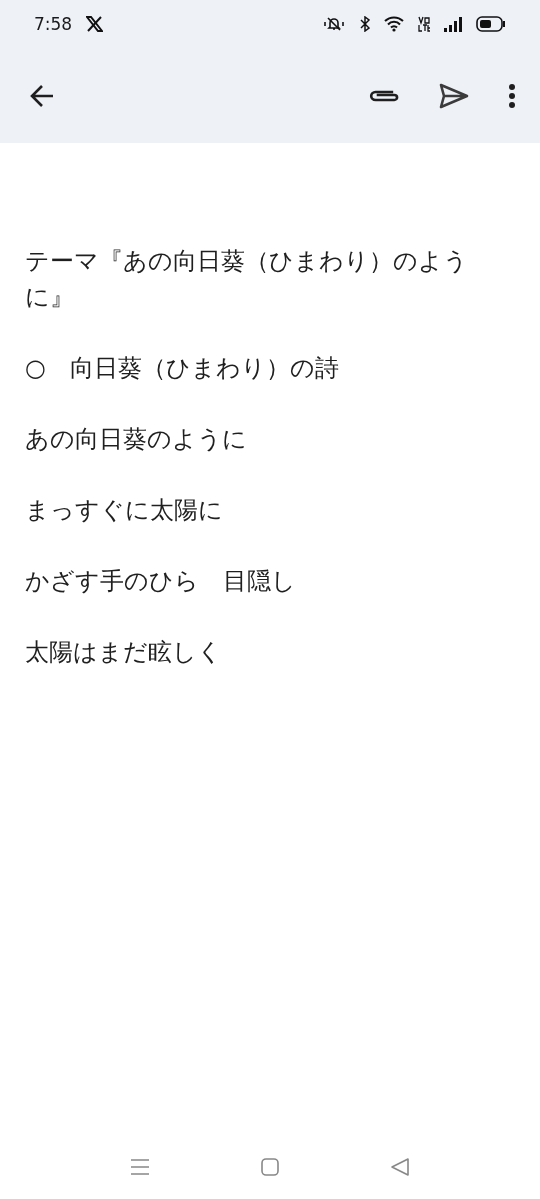  Describe the element at coordinates (400, 1167) in the screenshot. I see `back-icon` at that location.